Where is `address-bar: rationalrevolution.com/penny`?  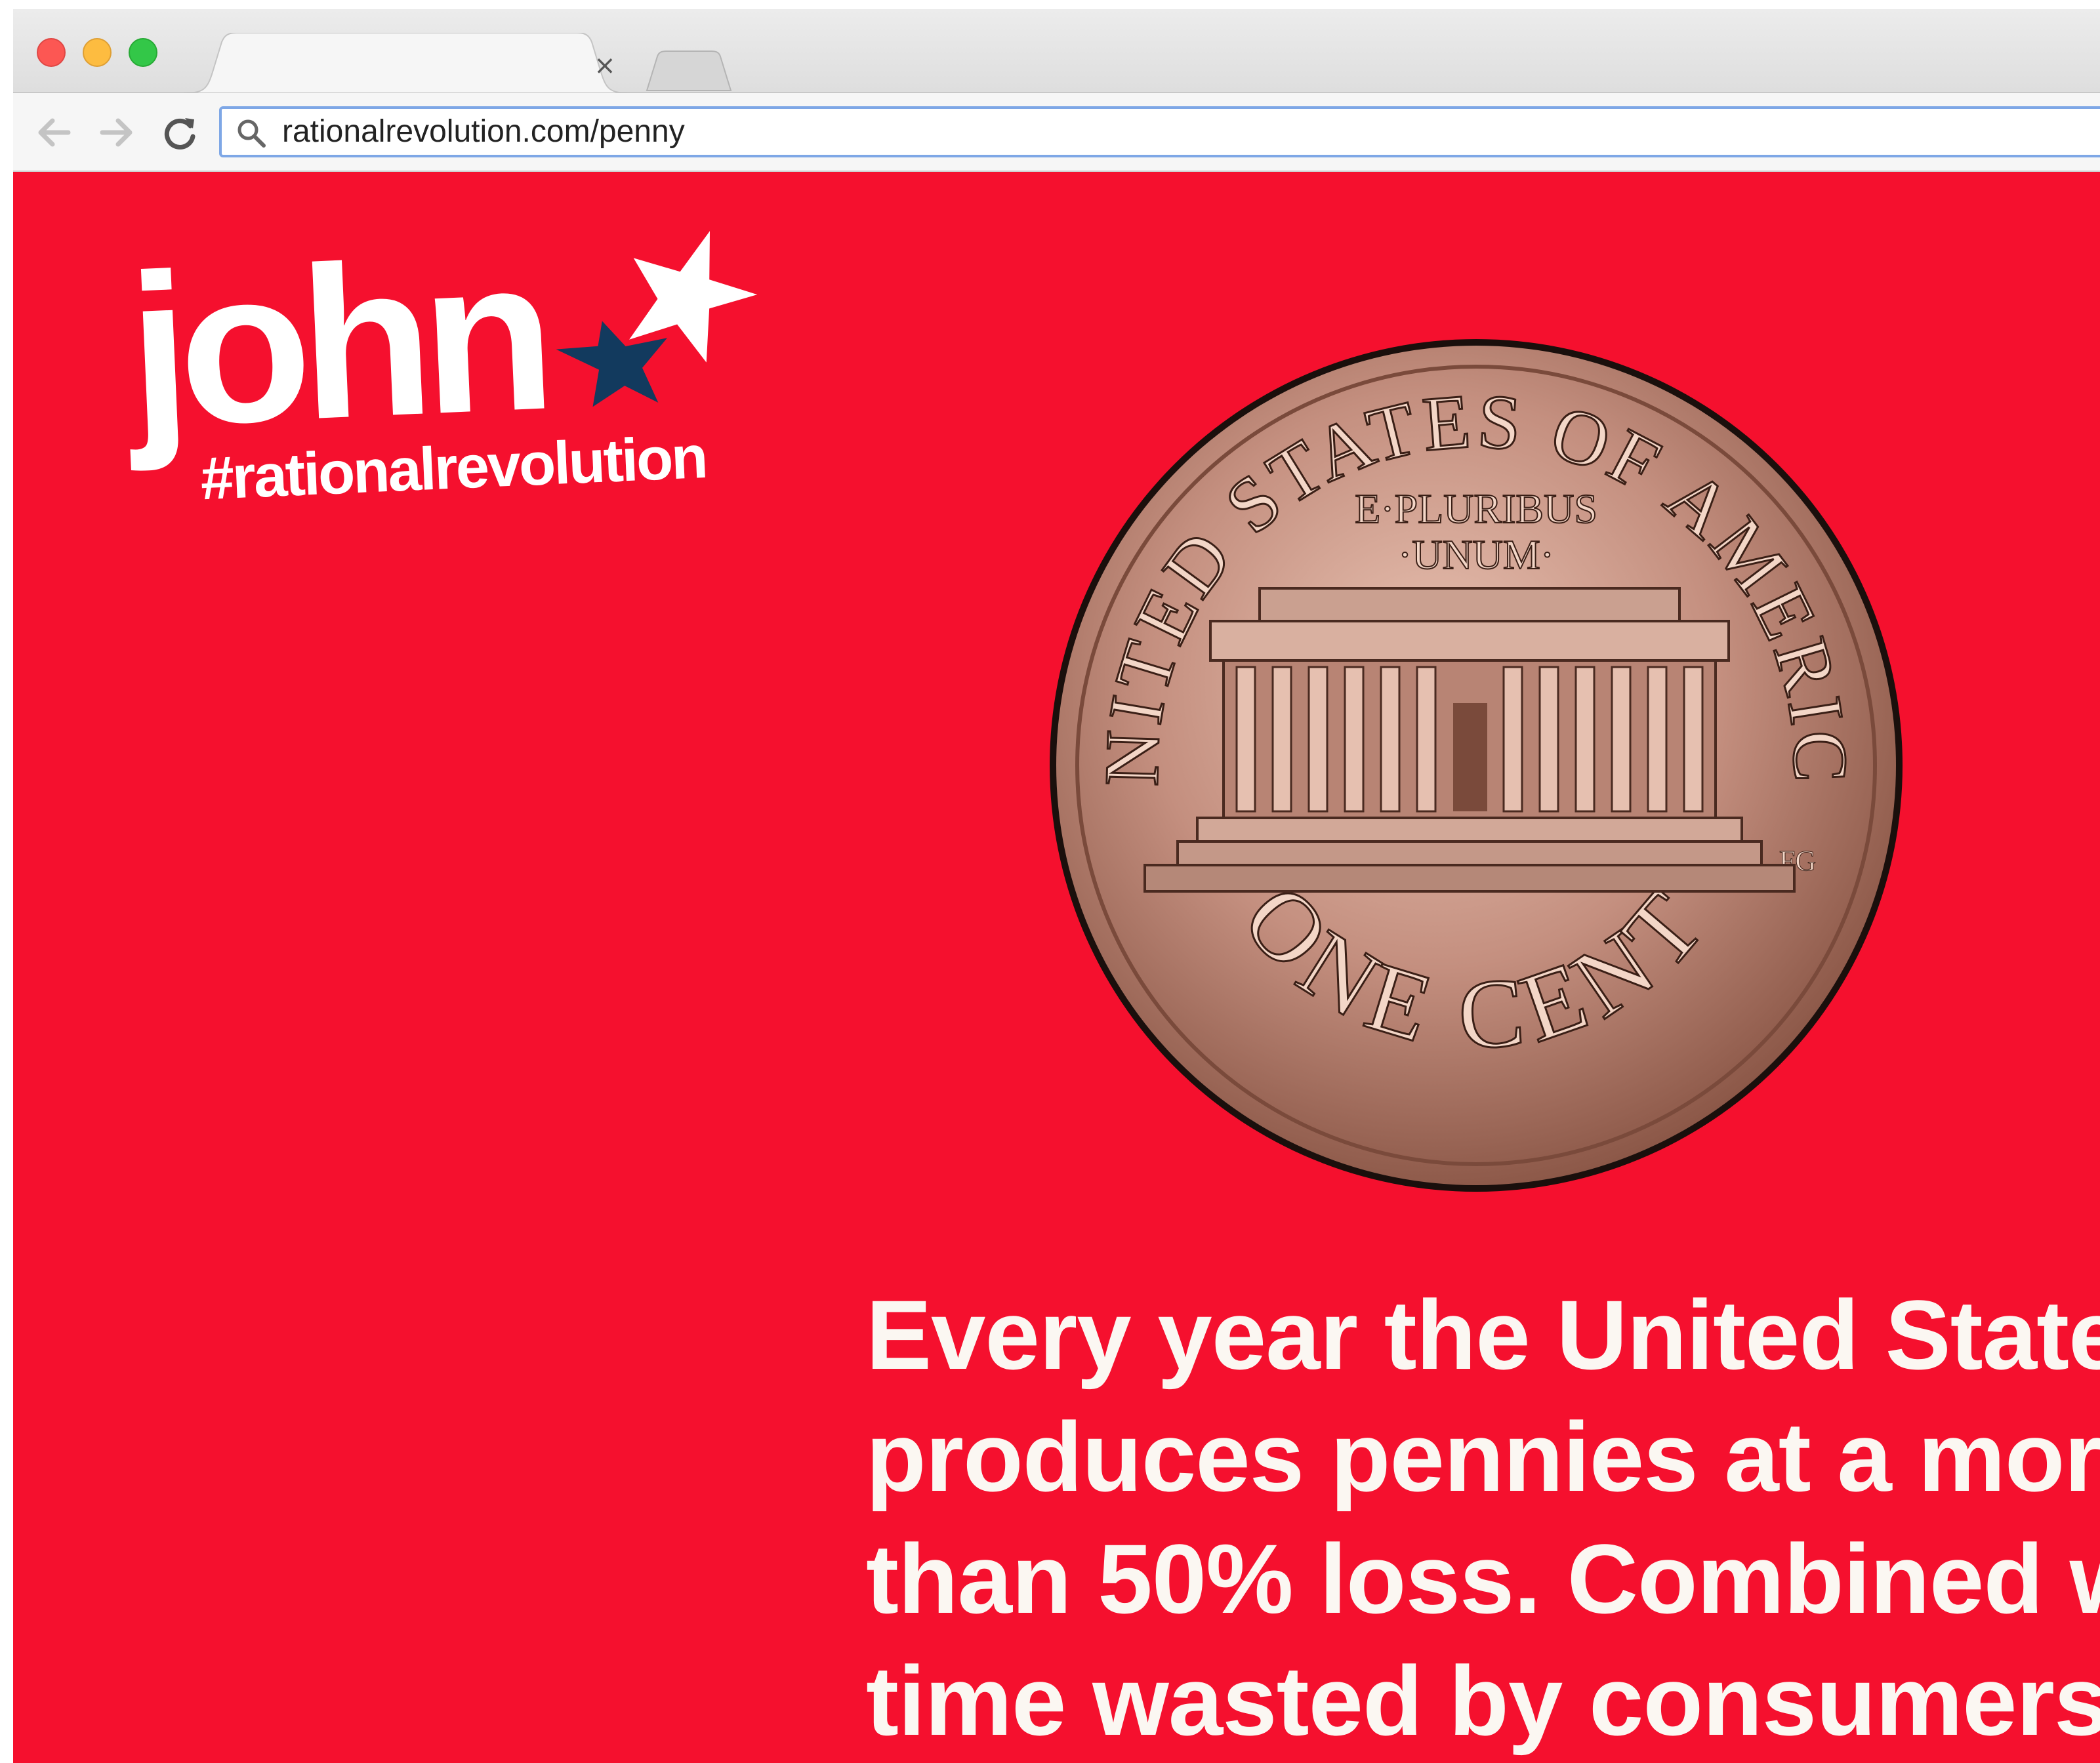 address-bar: rationalrevolution.com/penny is located at coordinates (1159, 131).